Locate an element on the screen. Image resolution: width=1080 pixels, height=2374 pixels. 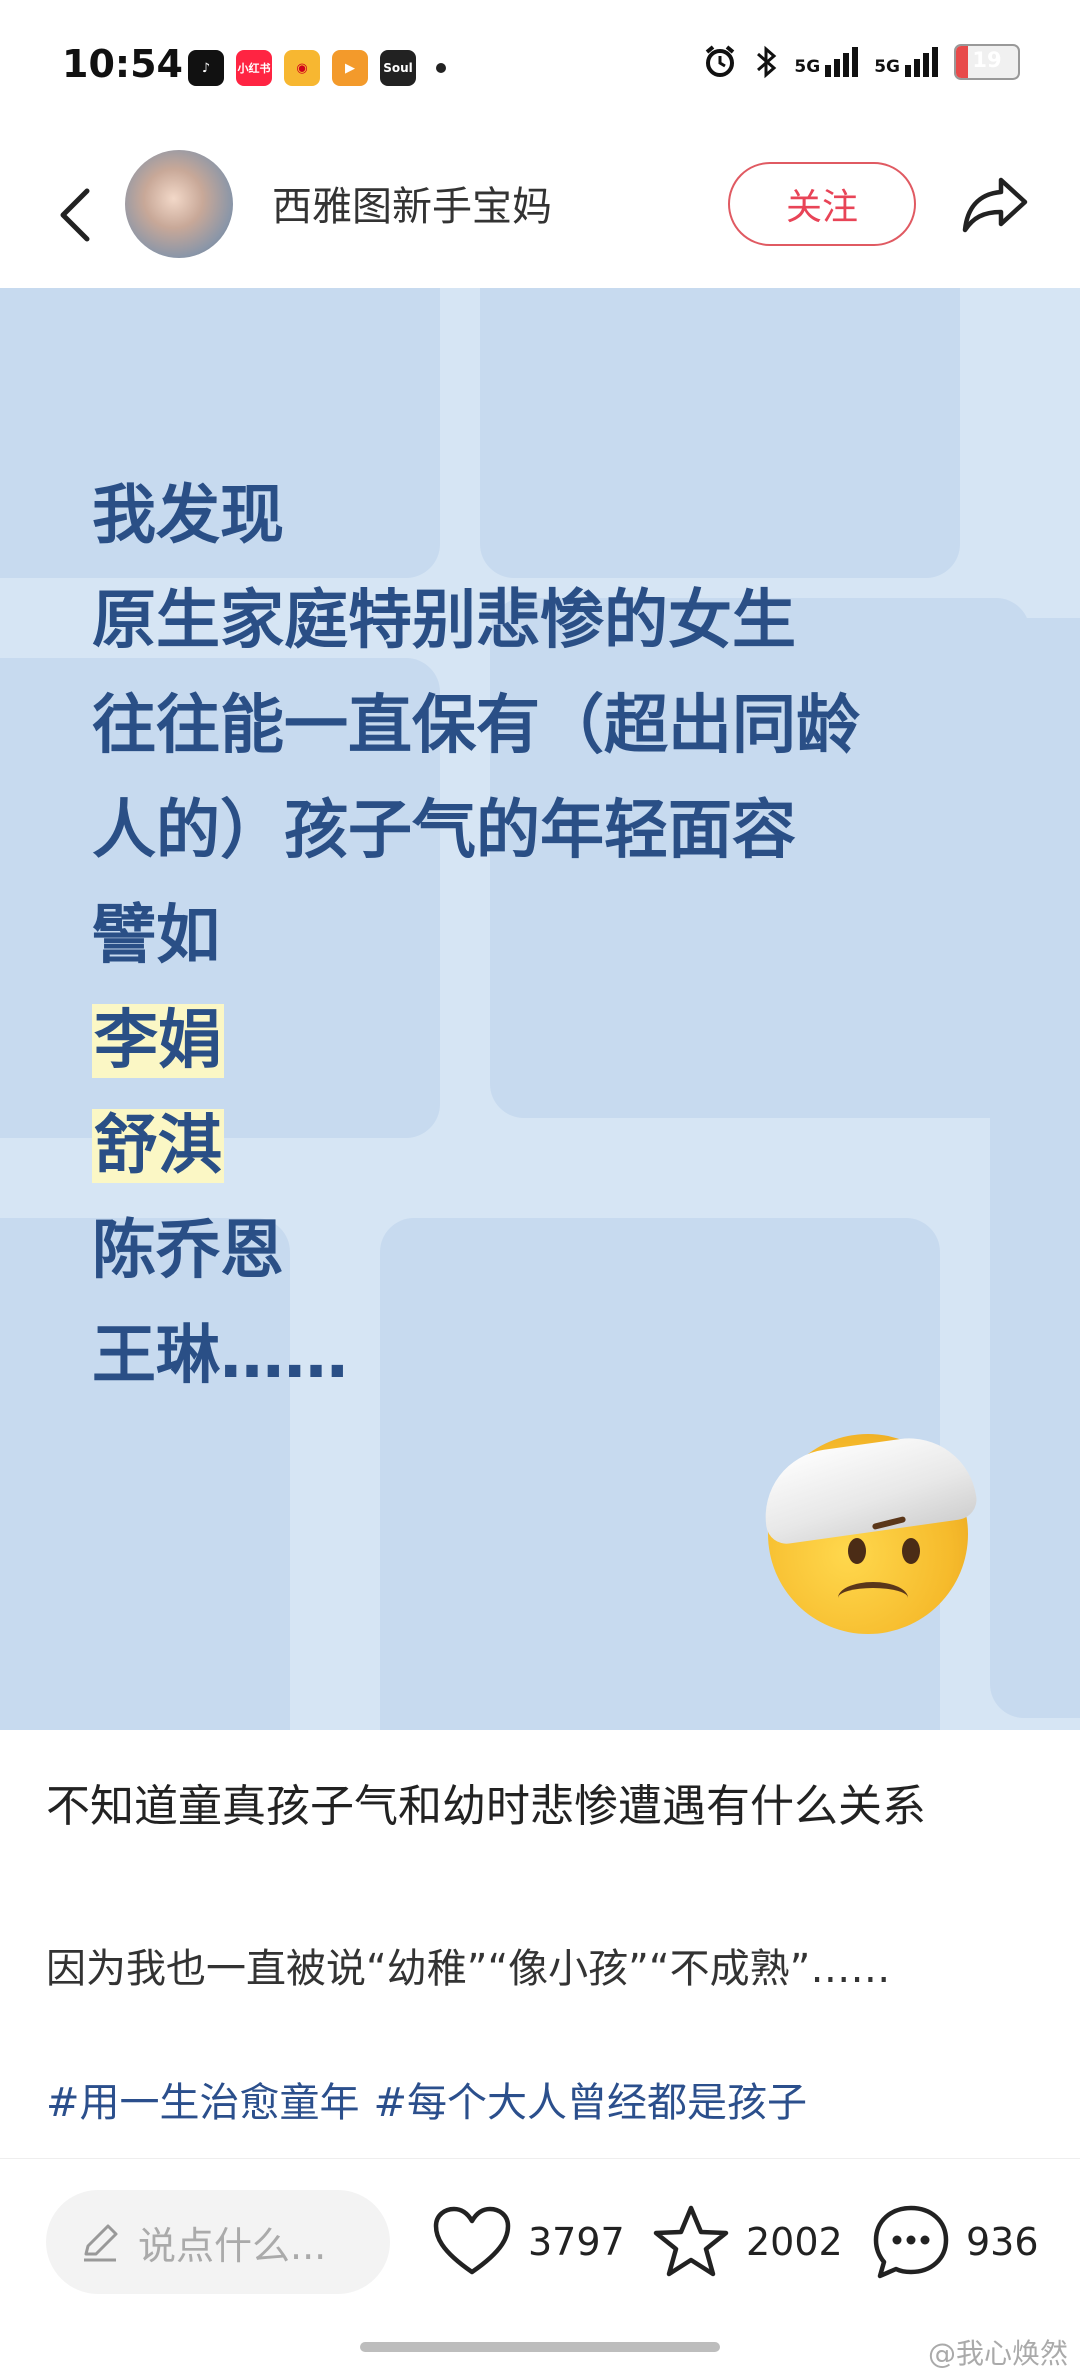
post-image-line-text: 陈乔恩 is located at coordinates (188, 1251).